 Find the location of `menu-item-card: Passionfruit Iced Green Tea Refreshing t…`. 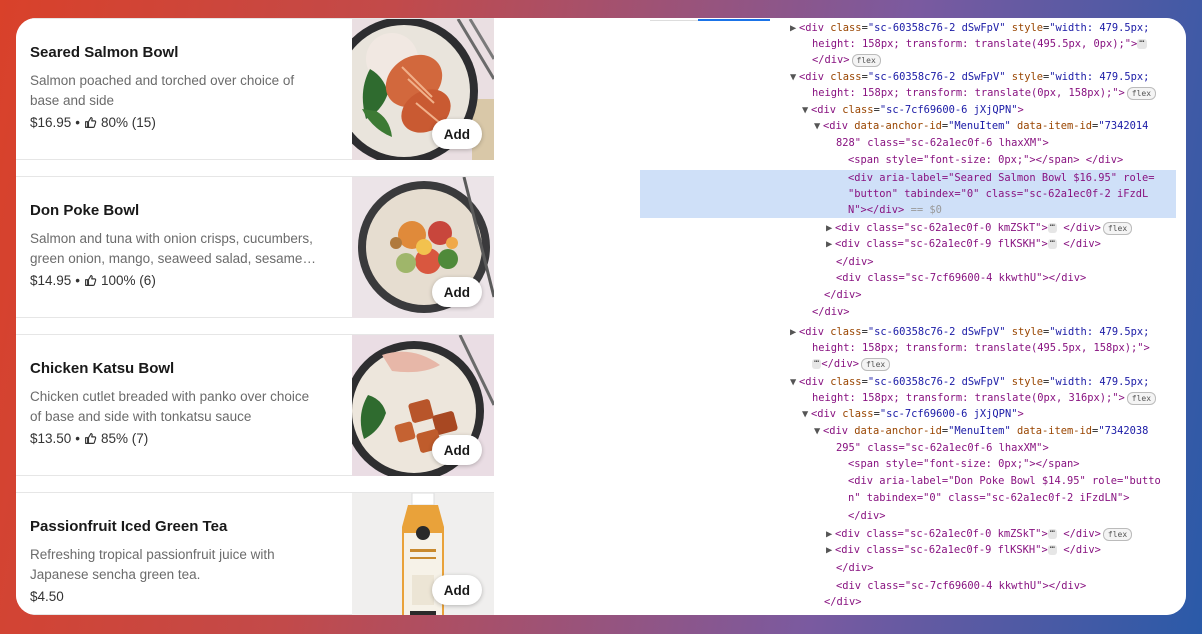

menu-item-card: Passionfruit Iced Green Tea Refreshing t… is located at coordinates (255, 553).